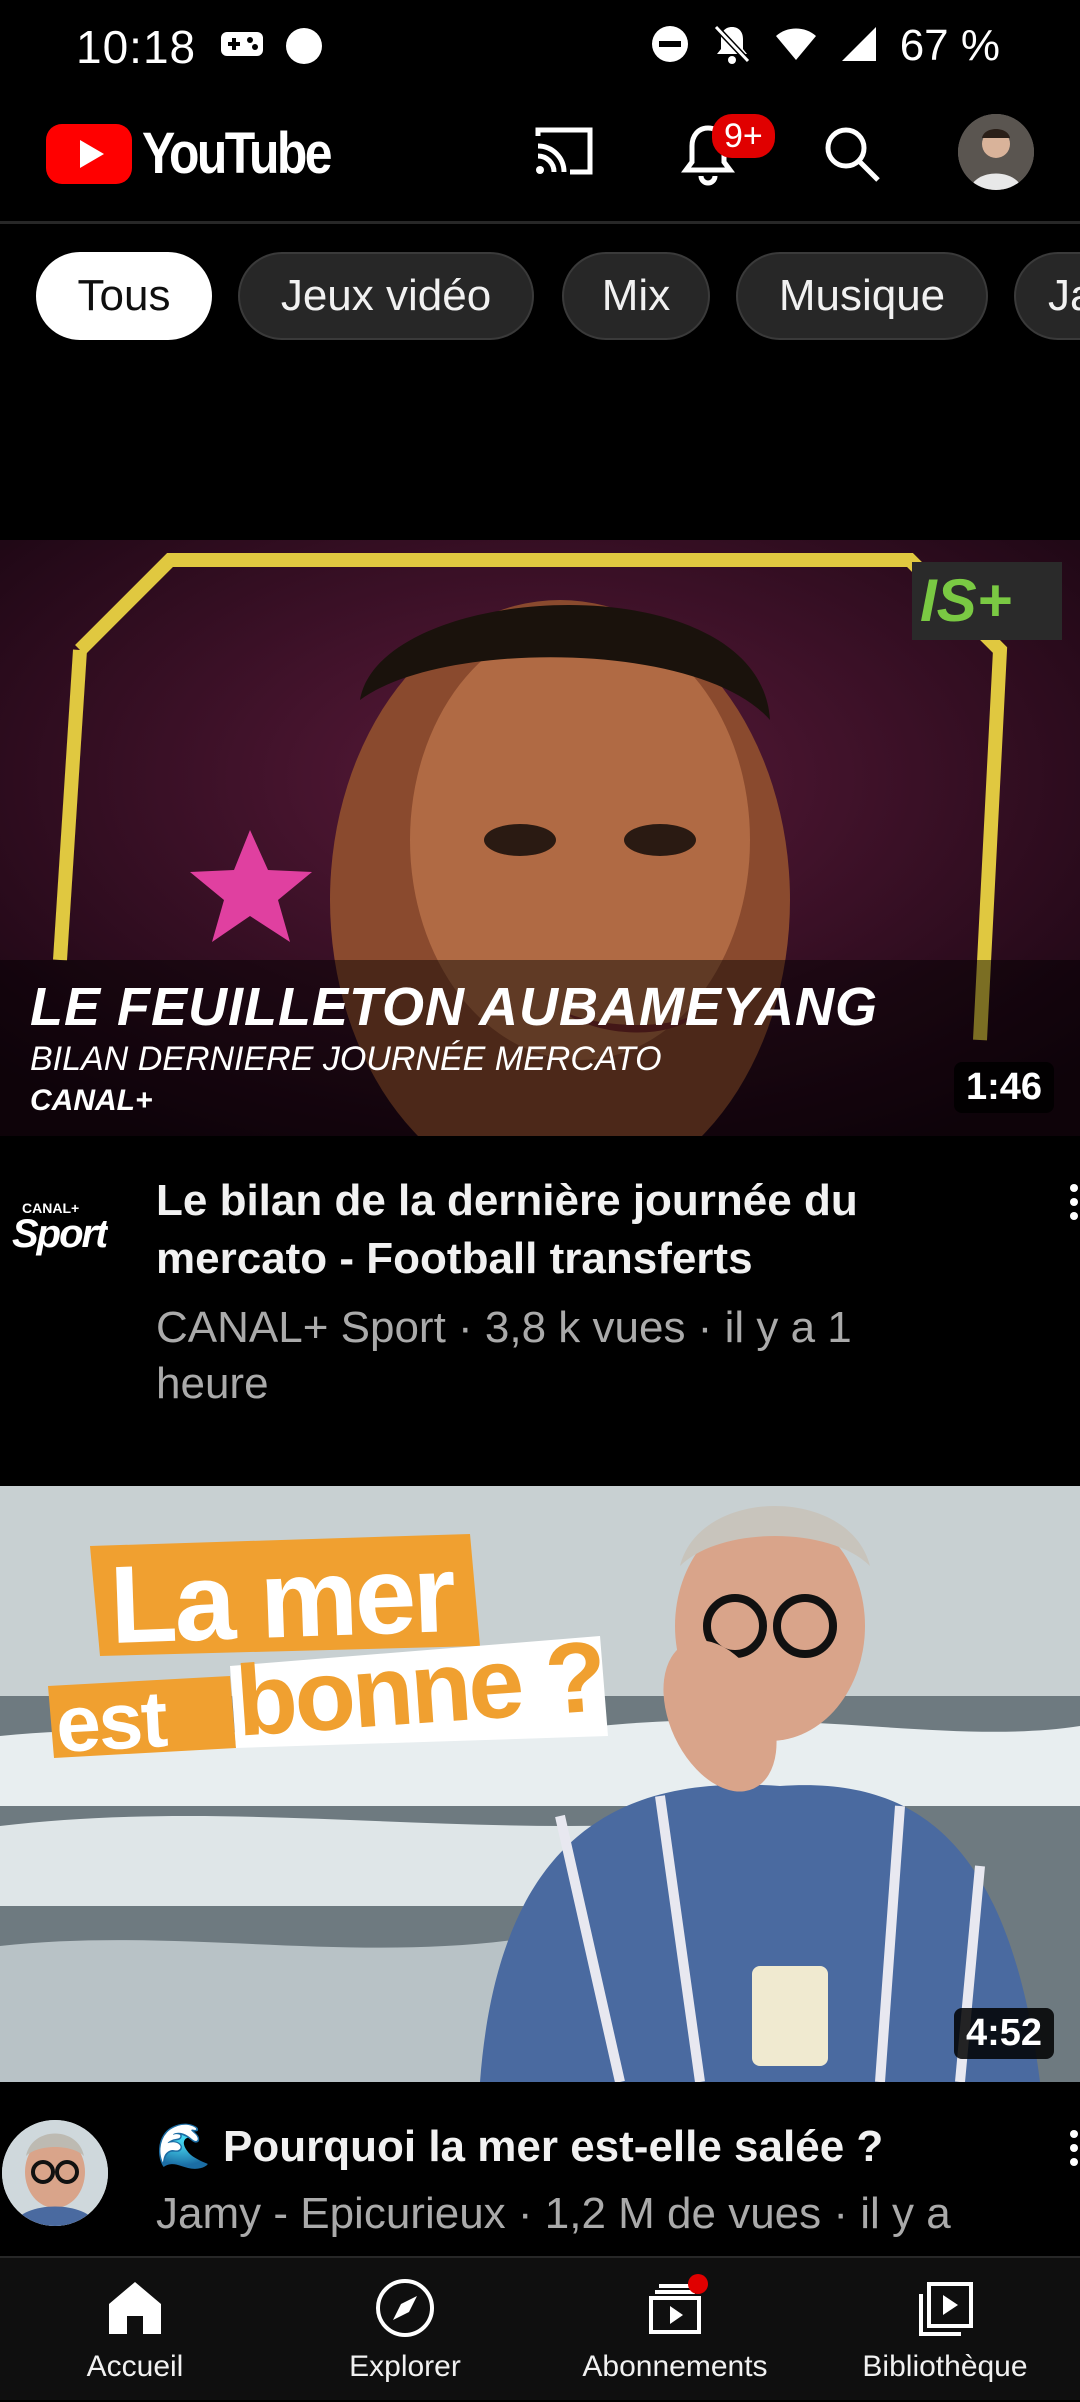  What do you see at coordinates (386, 296) in the screenshot?
I see `chip-jeux-video: Jeux vidéo` at bounding box center [386, 296].